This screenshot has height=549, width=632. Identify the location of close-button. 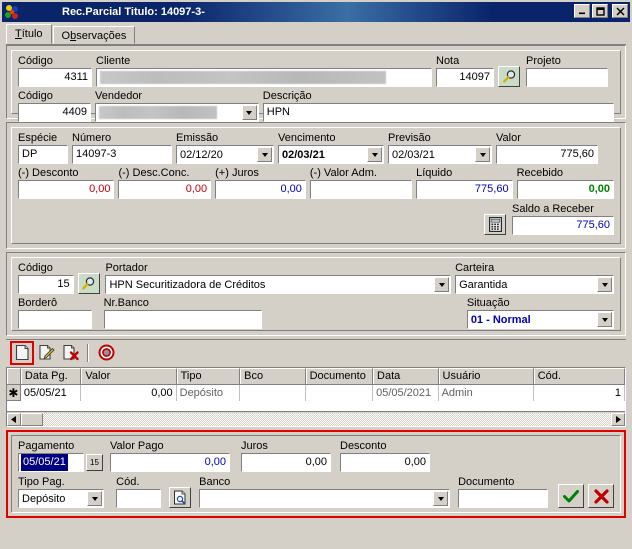
(620, 11).